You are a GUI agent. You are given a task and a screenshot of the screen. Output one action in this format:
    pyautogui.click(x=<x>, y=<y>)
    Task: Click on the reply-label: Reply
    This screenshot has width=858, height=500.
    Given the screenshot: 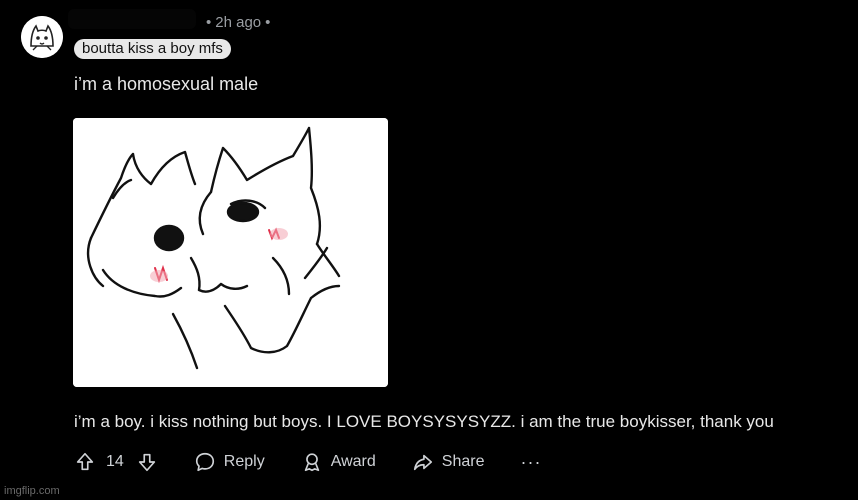 What is the action you would take?
    pyautogui.click(x=244, y=461)
    